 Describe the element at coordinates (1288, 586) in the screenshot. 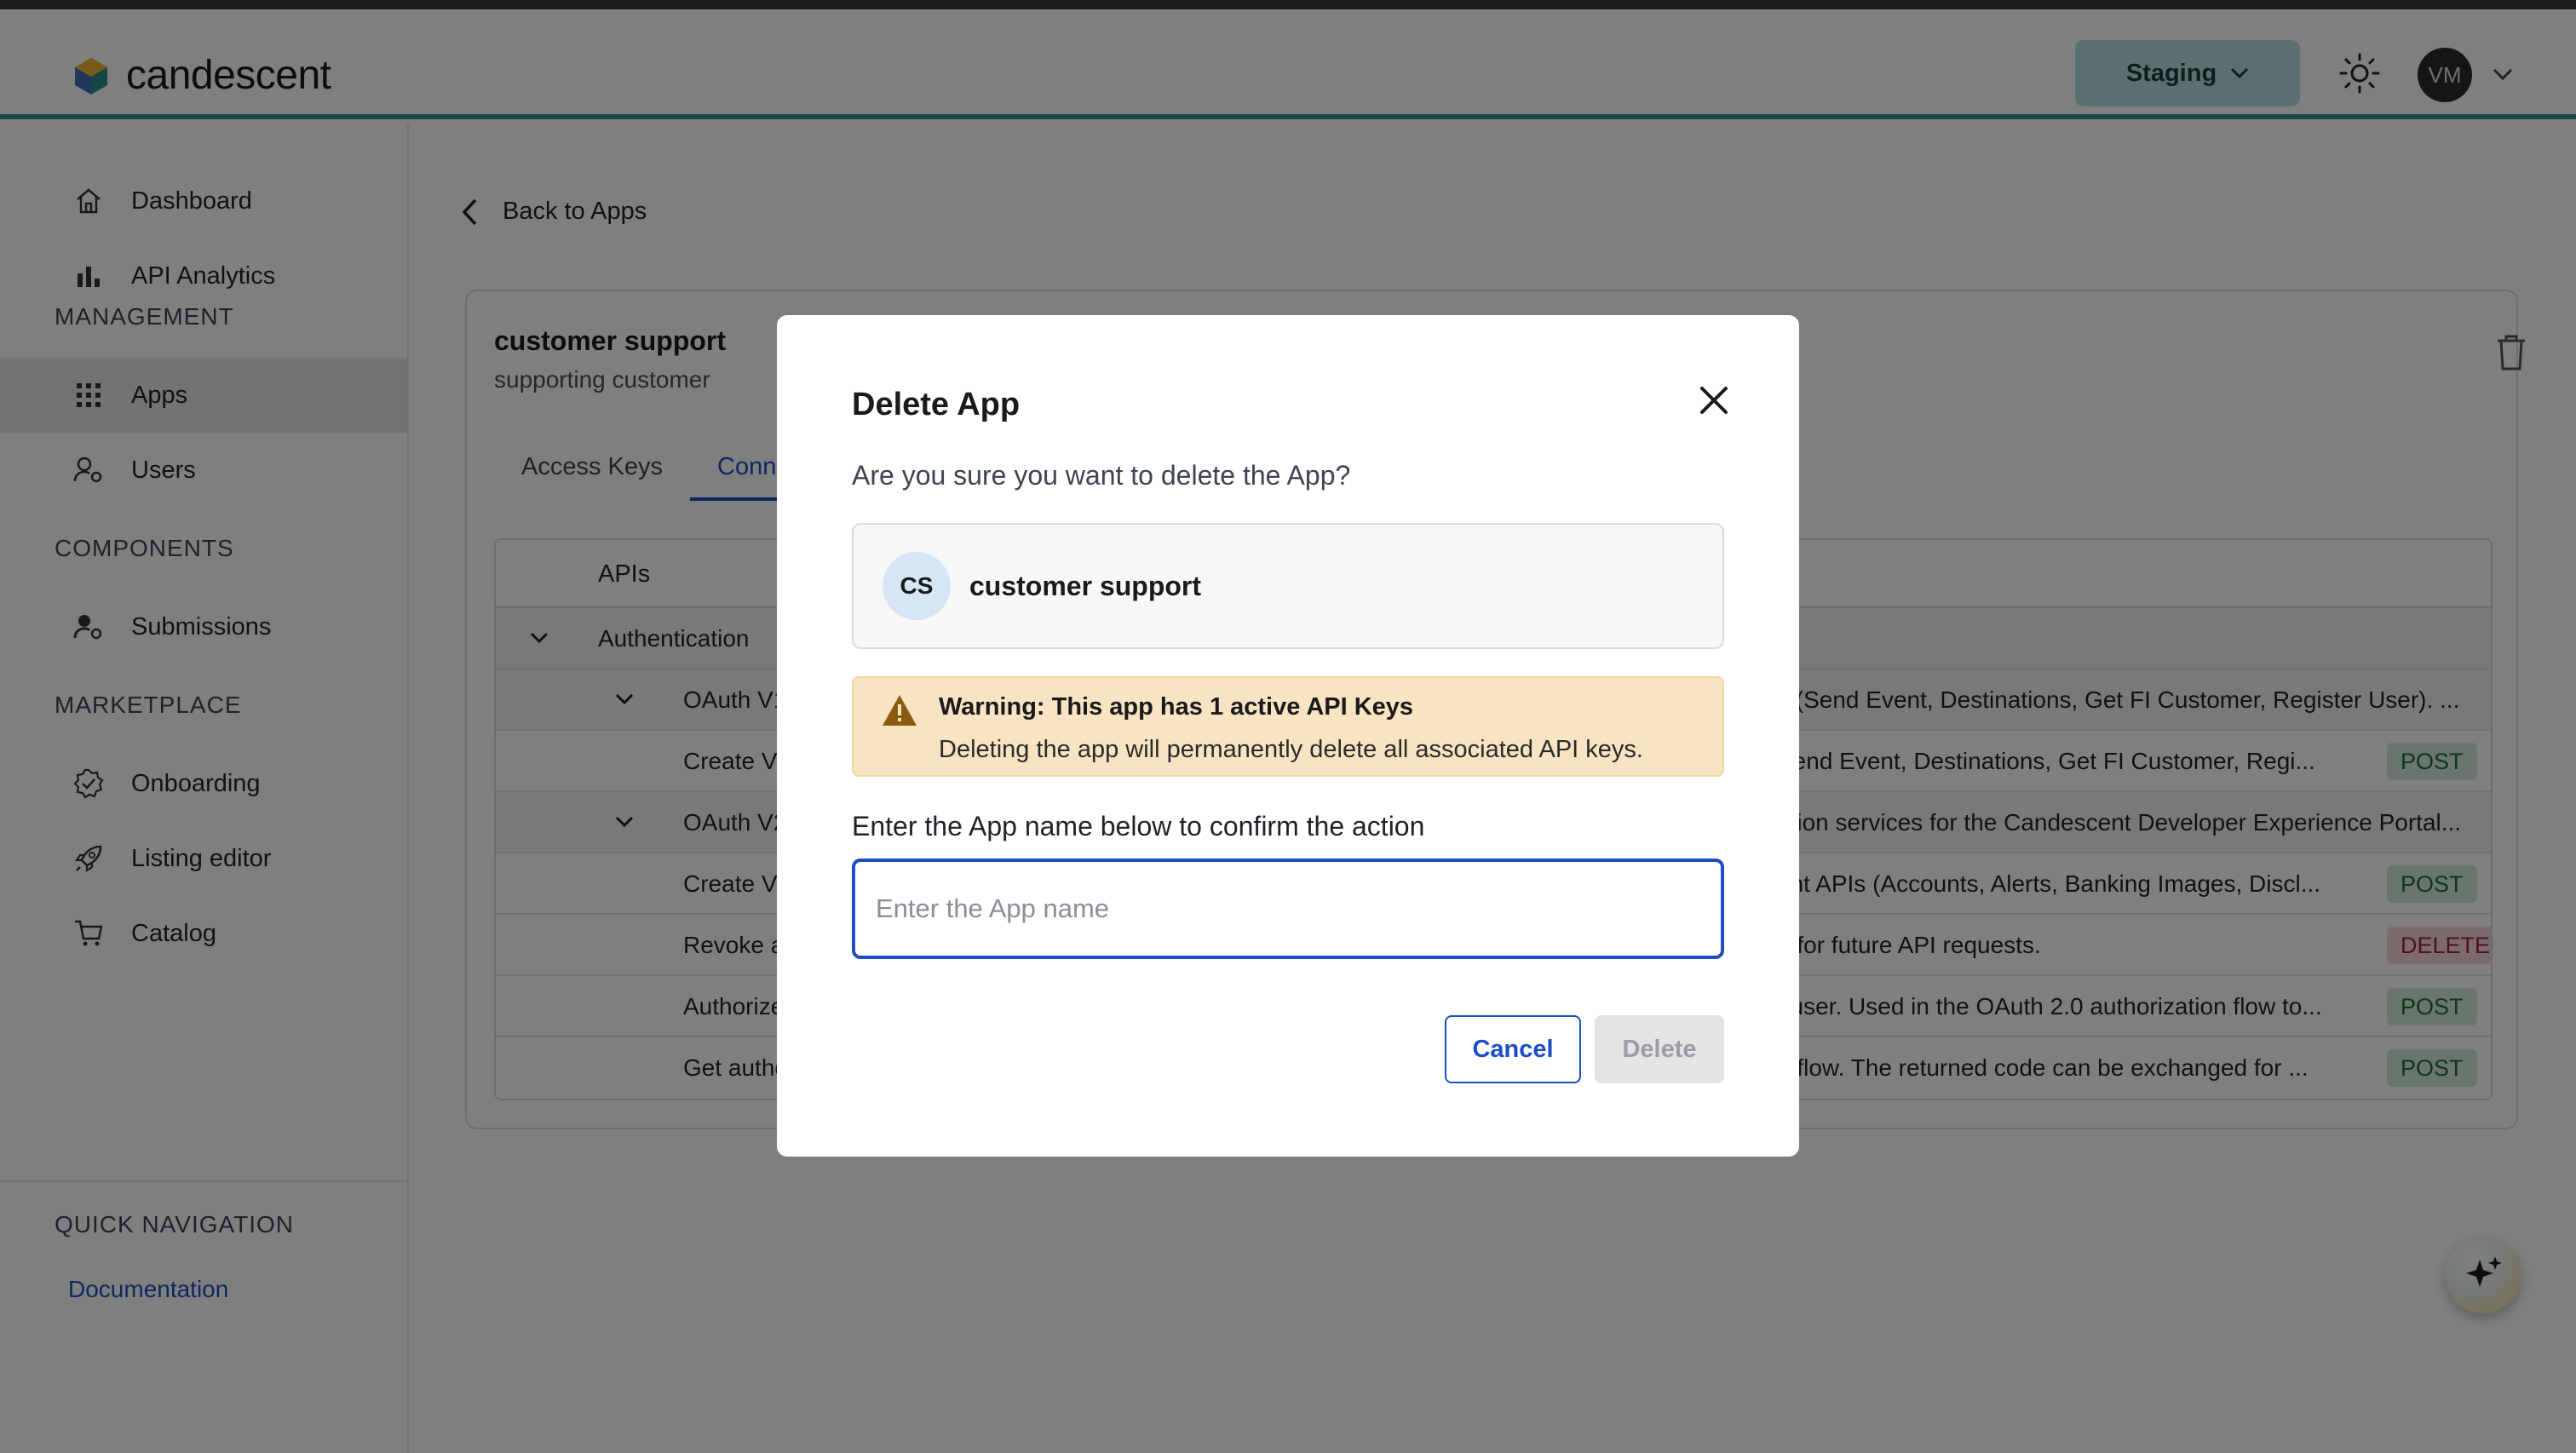

I see `app-summary-box: CS customer support` at that location.